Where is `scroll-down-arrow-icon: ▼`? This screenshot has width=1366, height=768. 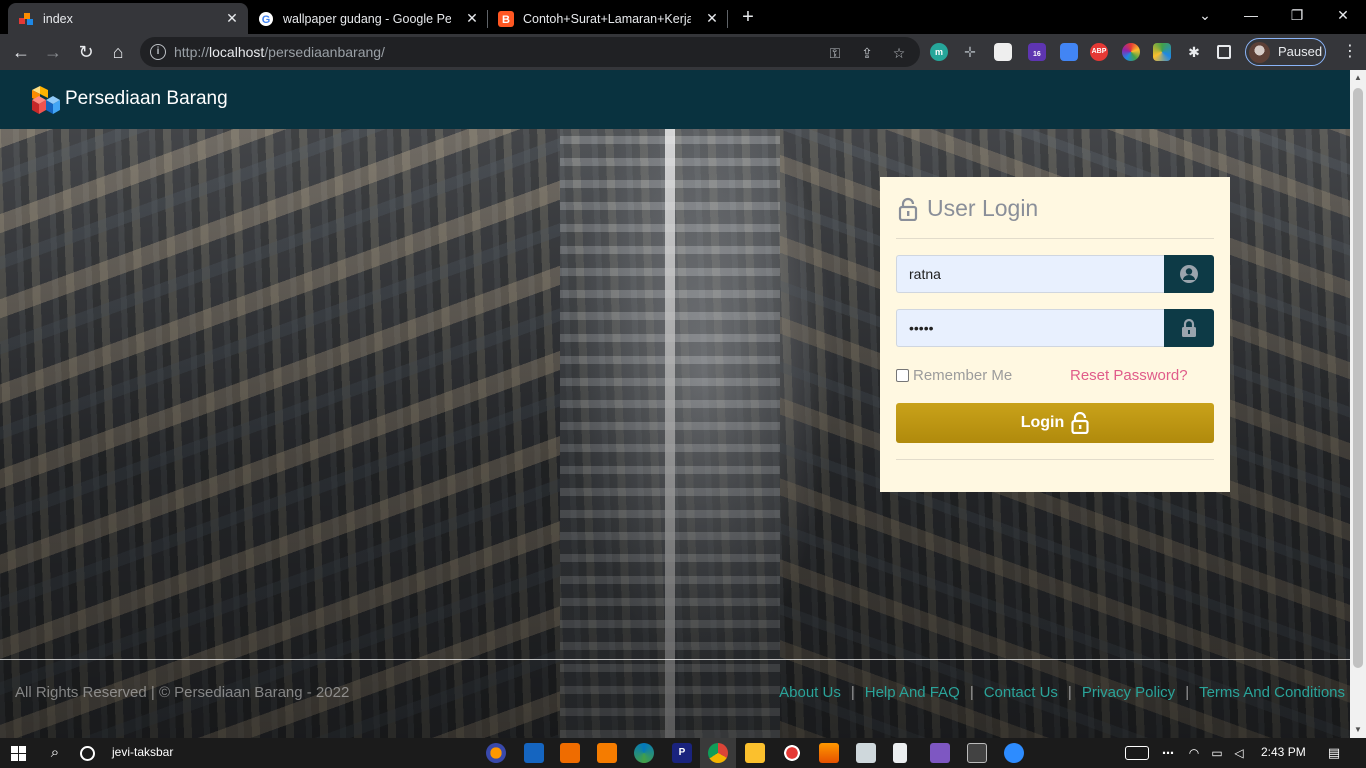
scroll-down-arrow-icon: ▼ is located at coordinates (1358, 730).